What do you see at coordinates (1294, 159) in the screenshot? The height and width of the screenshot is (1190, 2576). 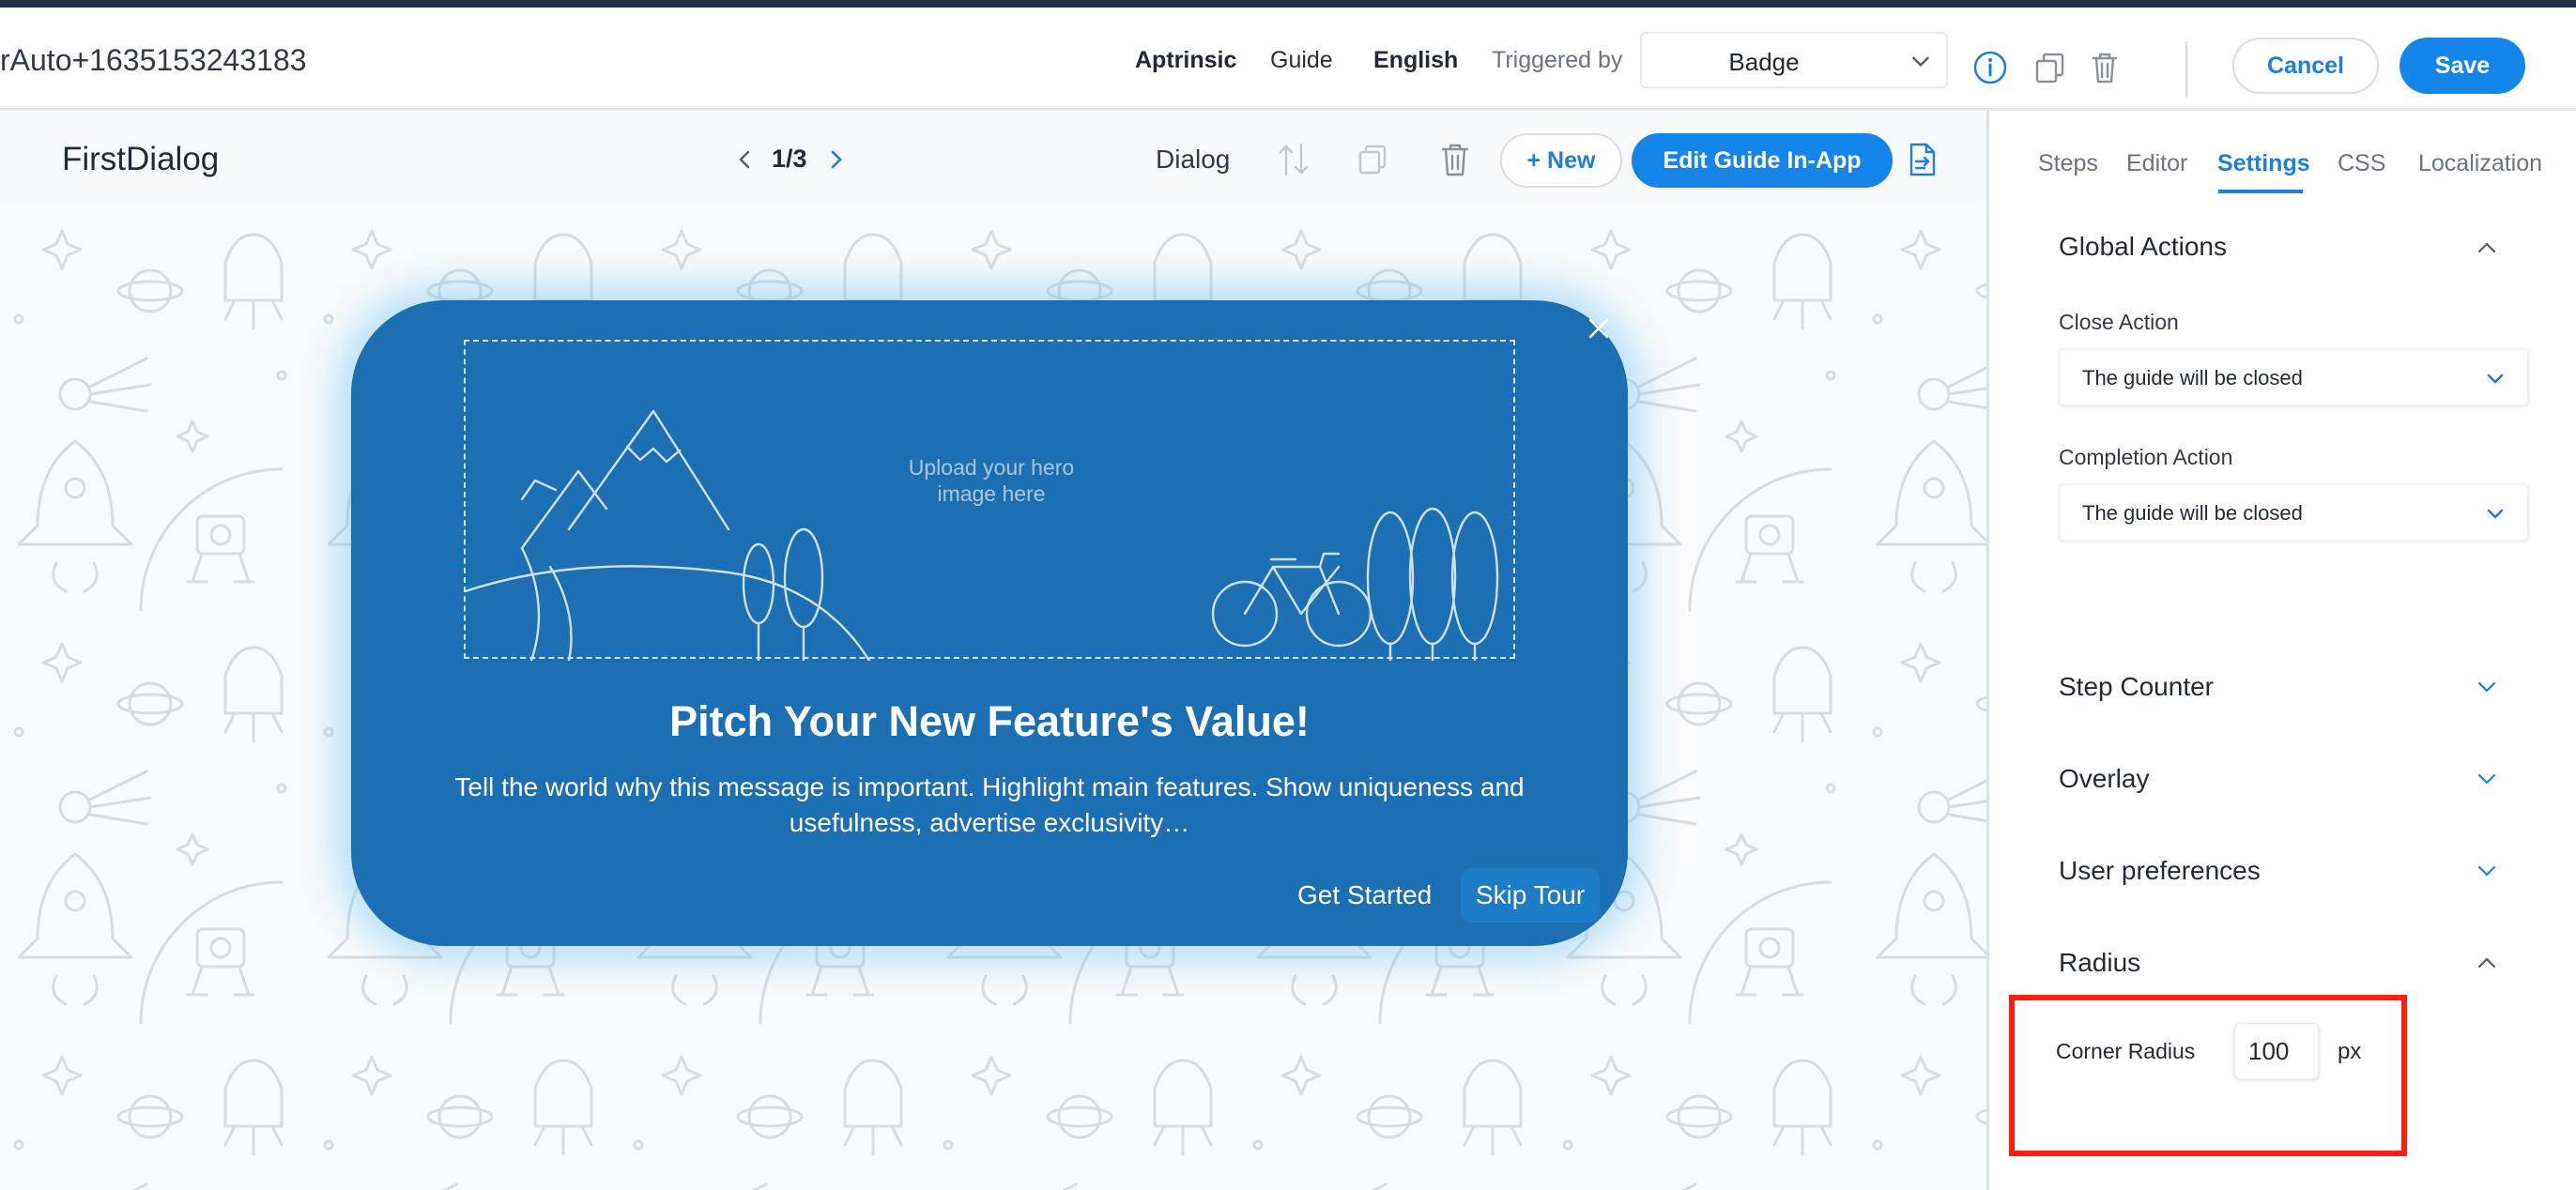 I see `reorder-icon` at bounding box center [1294, 159].